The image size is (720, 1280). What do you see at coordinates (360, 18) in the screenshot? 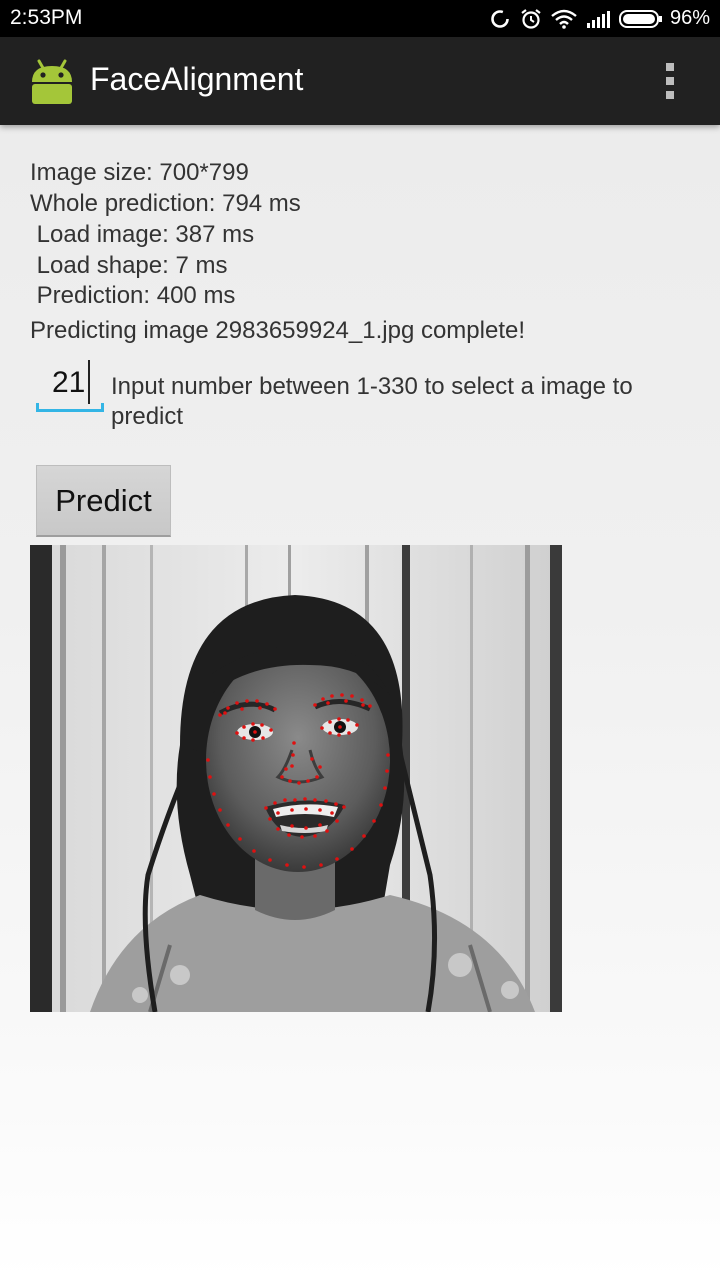
I see `status-bar: 2:53PM 96%` at bounding box center [360, 18].